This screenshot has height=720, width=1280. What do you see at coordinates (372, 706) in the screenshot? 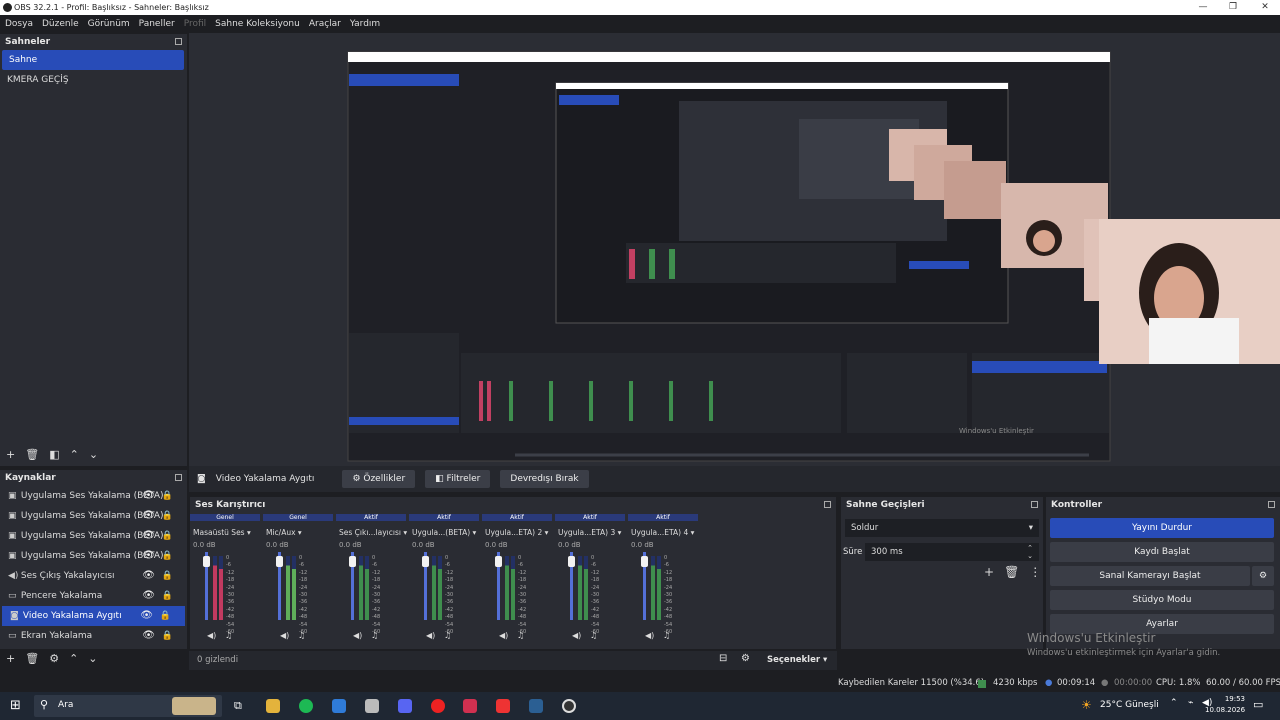
I see `store-icon` at bounding box center [372, 706].